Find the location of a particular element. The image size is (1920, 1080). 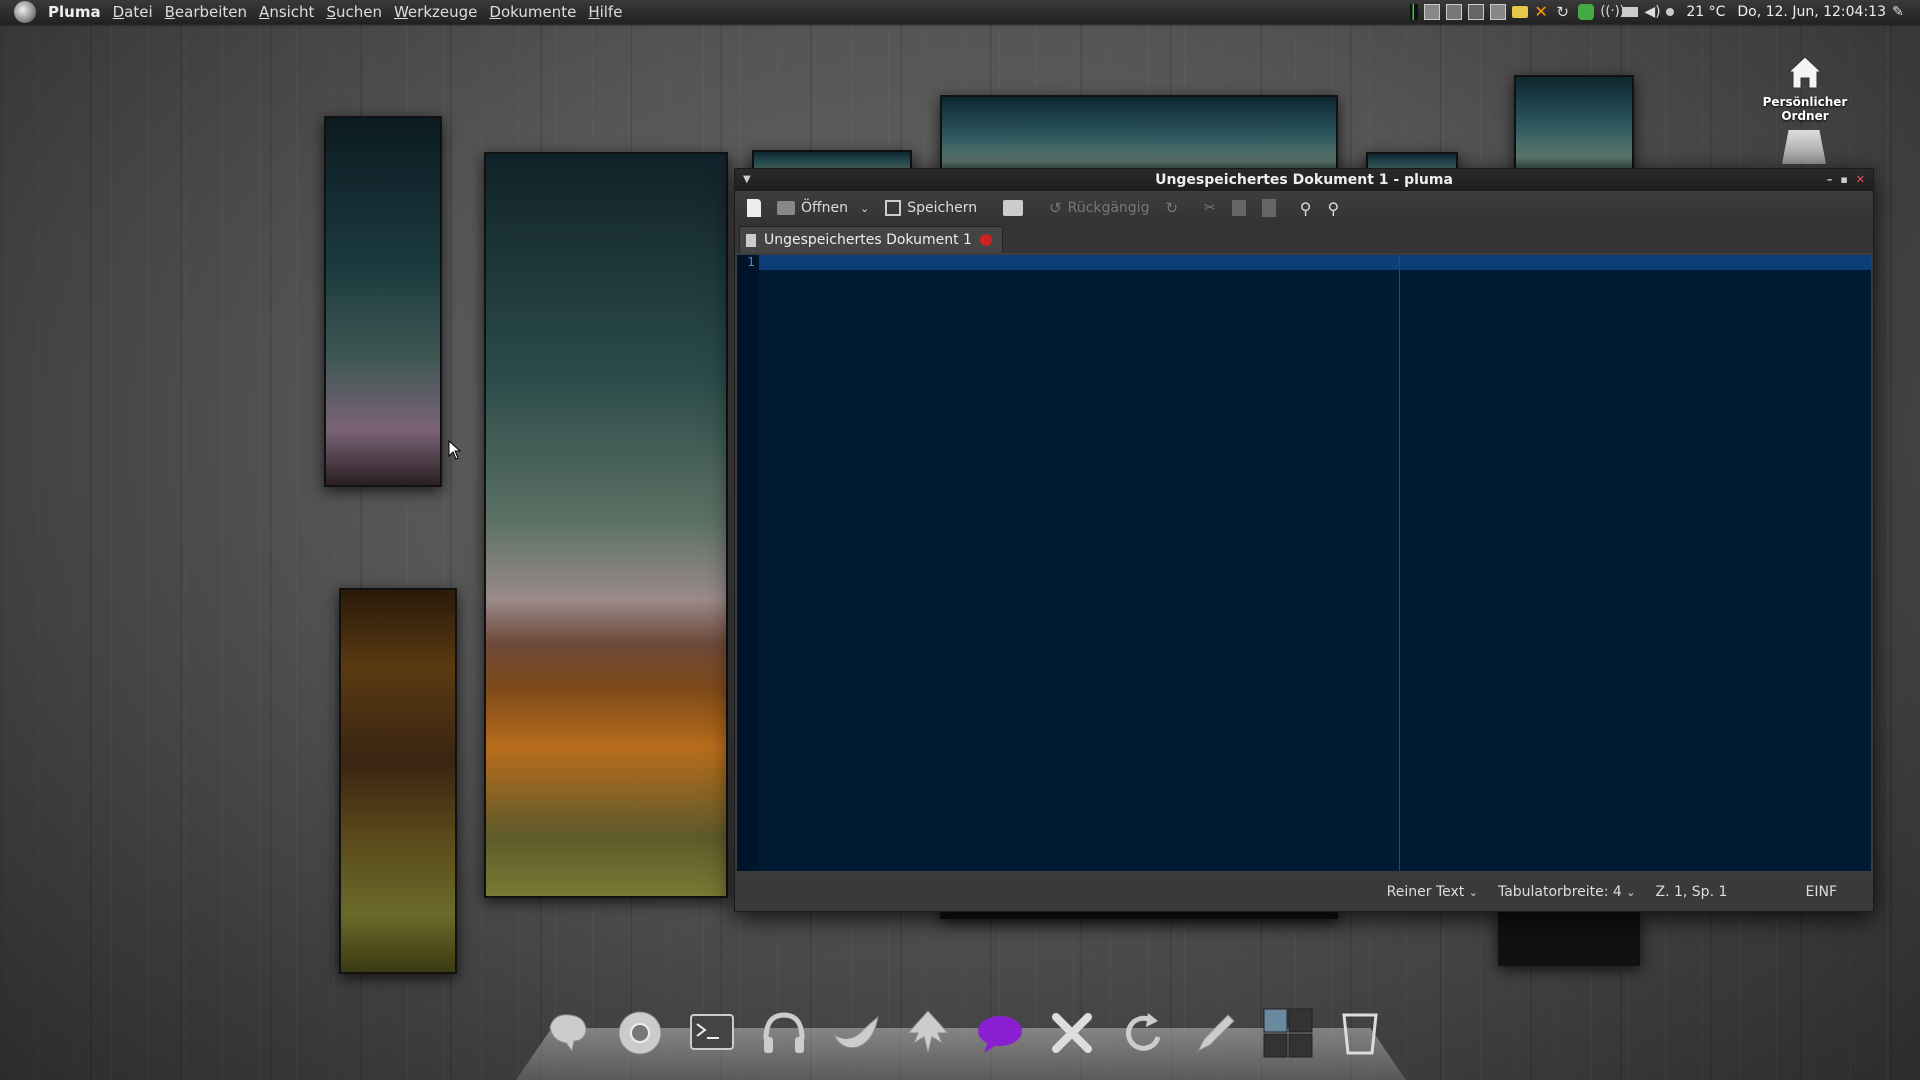

folder-open-icon is located at coordinates (786, 208).